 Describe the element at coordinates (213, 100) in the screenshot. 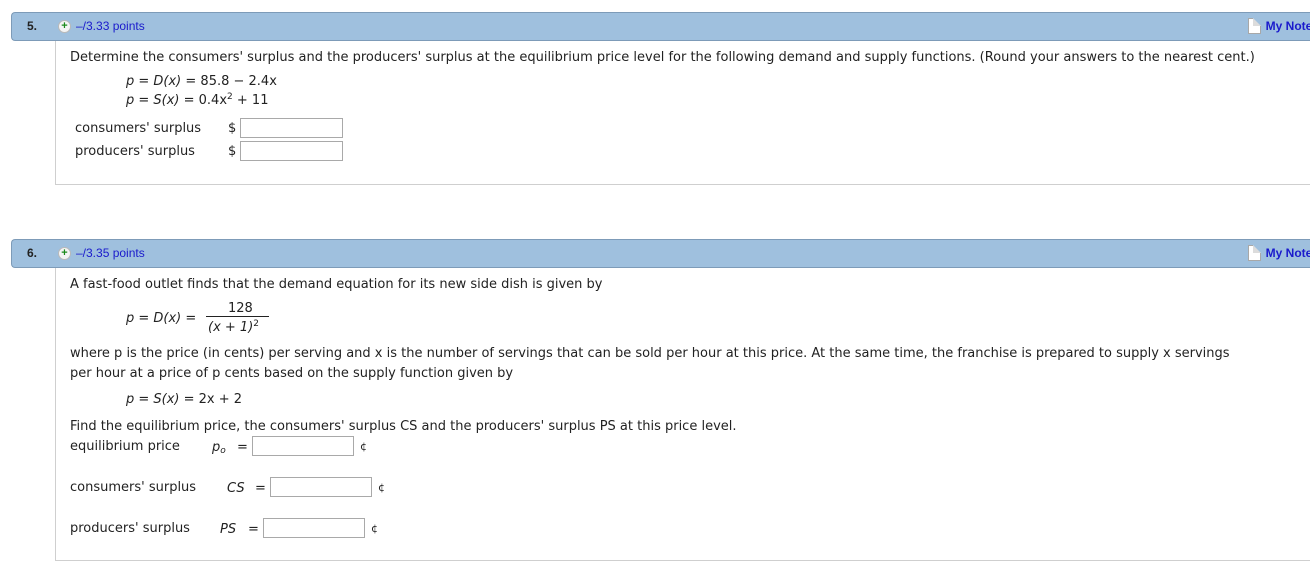

I see `supply-base: 0.4x` at that location.